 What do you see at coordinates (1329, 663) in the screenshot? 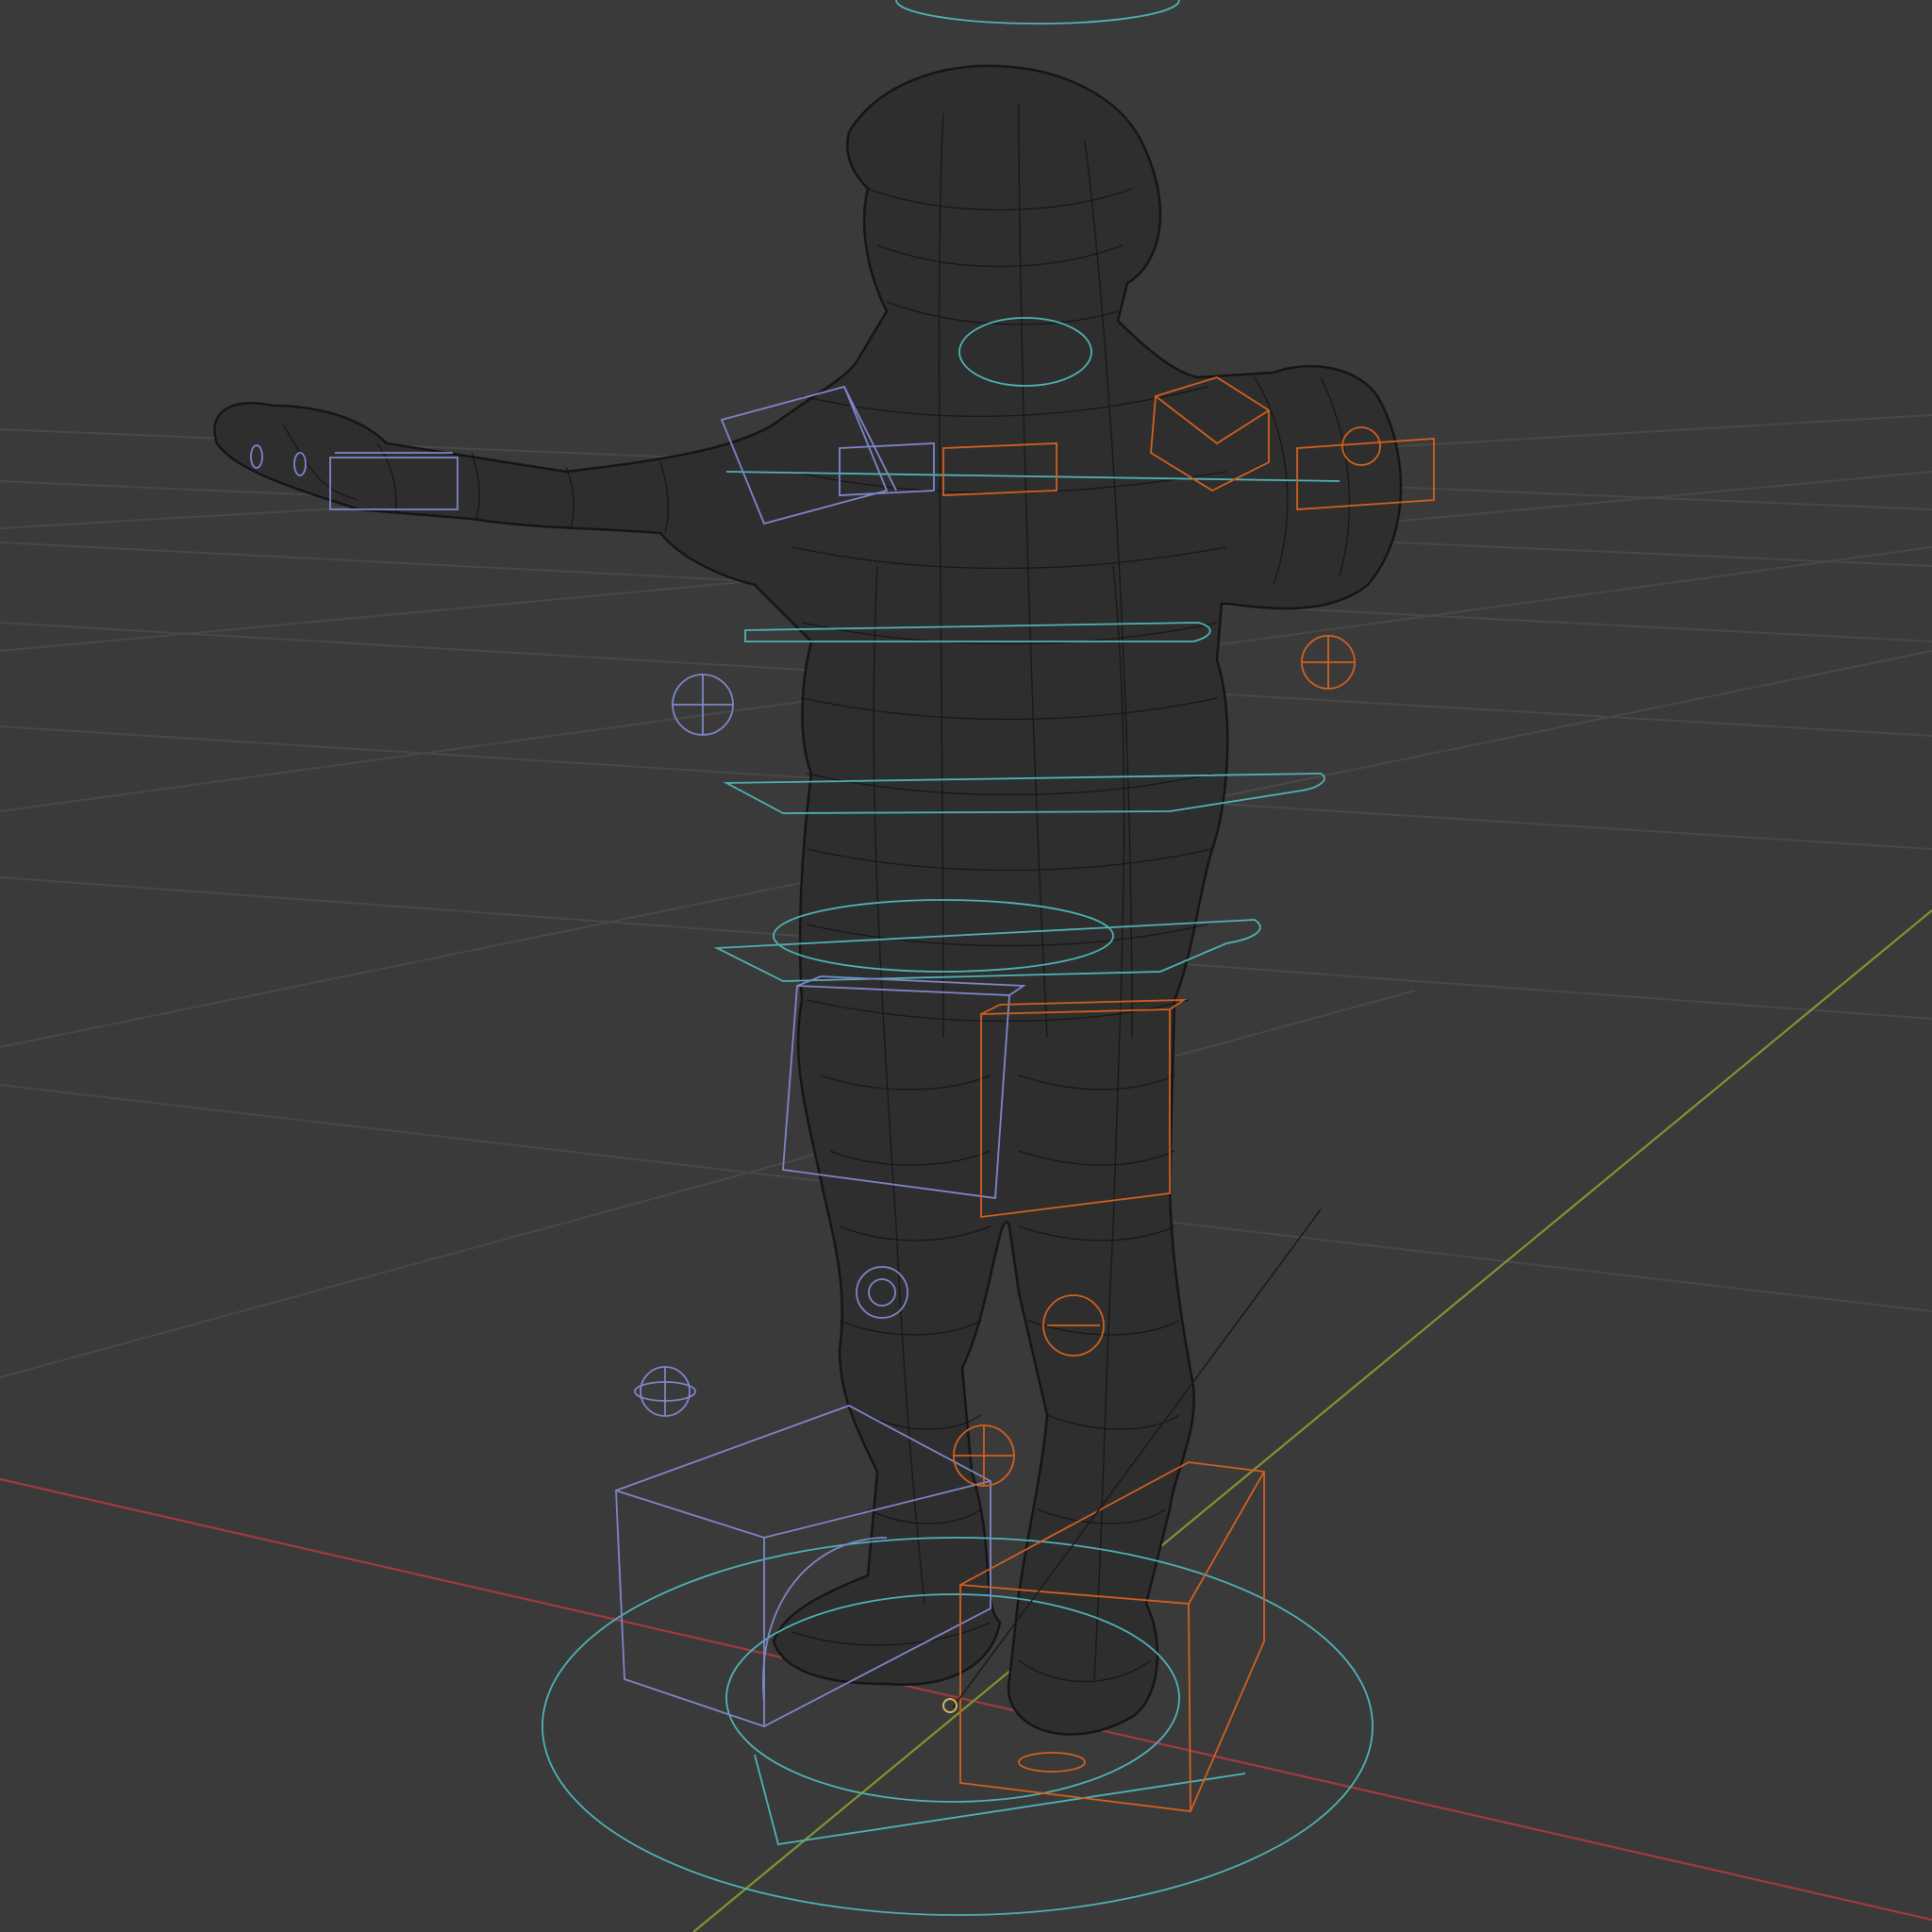
I see `elbow-r-pole` at bounding box center [1329, 663].